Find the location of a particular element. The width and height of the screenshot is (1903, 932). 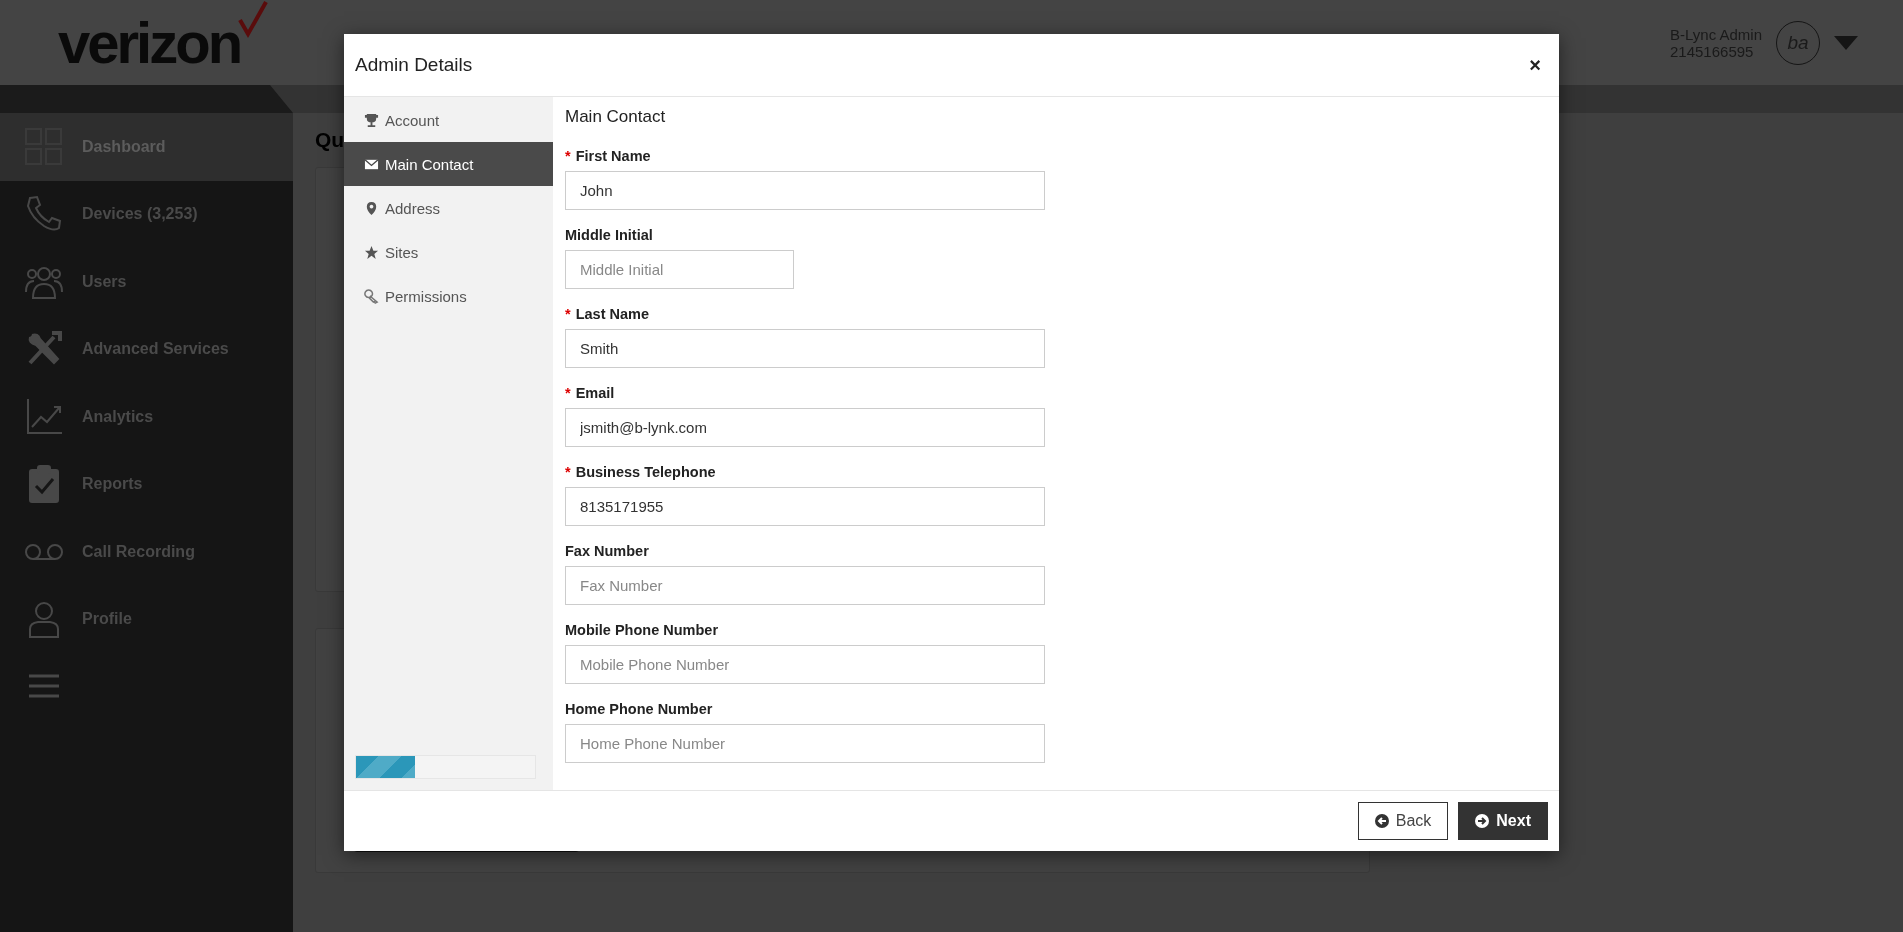

envelope-icon is located at coordinates (371, 164).